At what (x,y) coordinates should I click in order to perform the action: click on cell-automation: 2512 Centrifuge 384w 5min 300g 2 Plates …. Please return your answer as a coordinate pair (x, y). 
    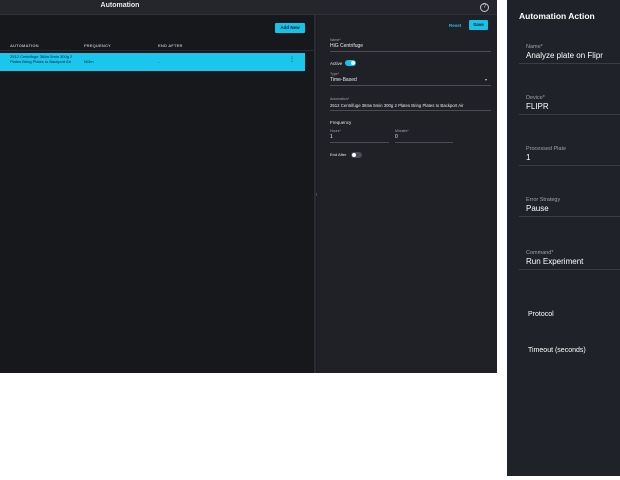
    Looking at the image, I should click on (41, 59).